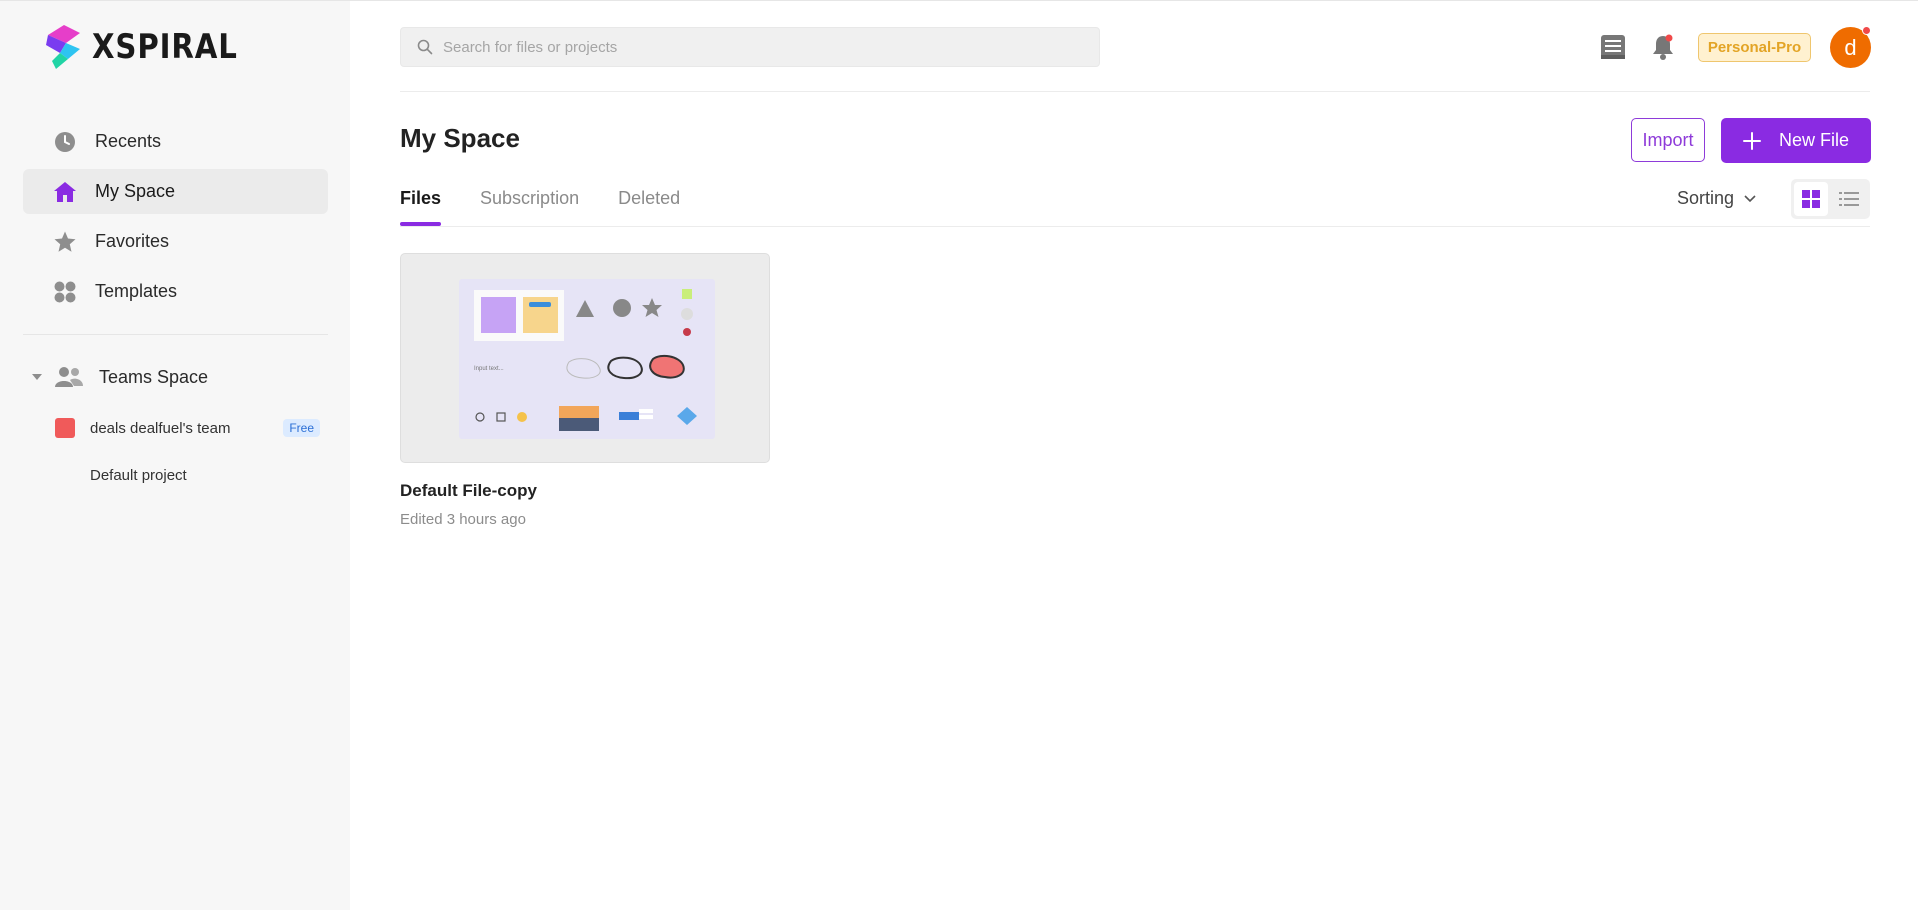 Image resolution: width=1918 pixels, height=910 pixels. What do you see at coordinates (421, 207) in the screenshot?
I see `tab-files: Files` at bounding box center [421, 207].